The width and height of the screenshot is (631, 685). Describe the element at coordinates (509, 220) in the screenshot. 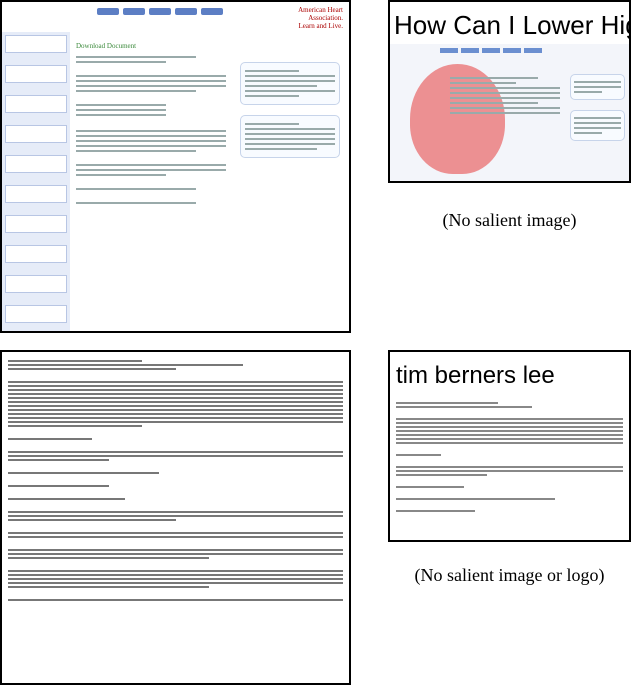

I see `caption-no-salient-image: (No salient image)` at that location.